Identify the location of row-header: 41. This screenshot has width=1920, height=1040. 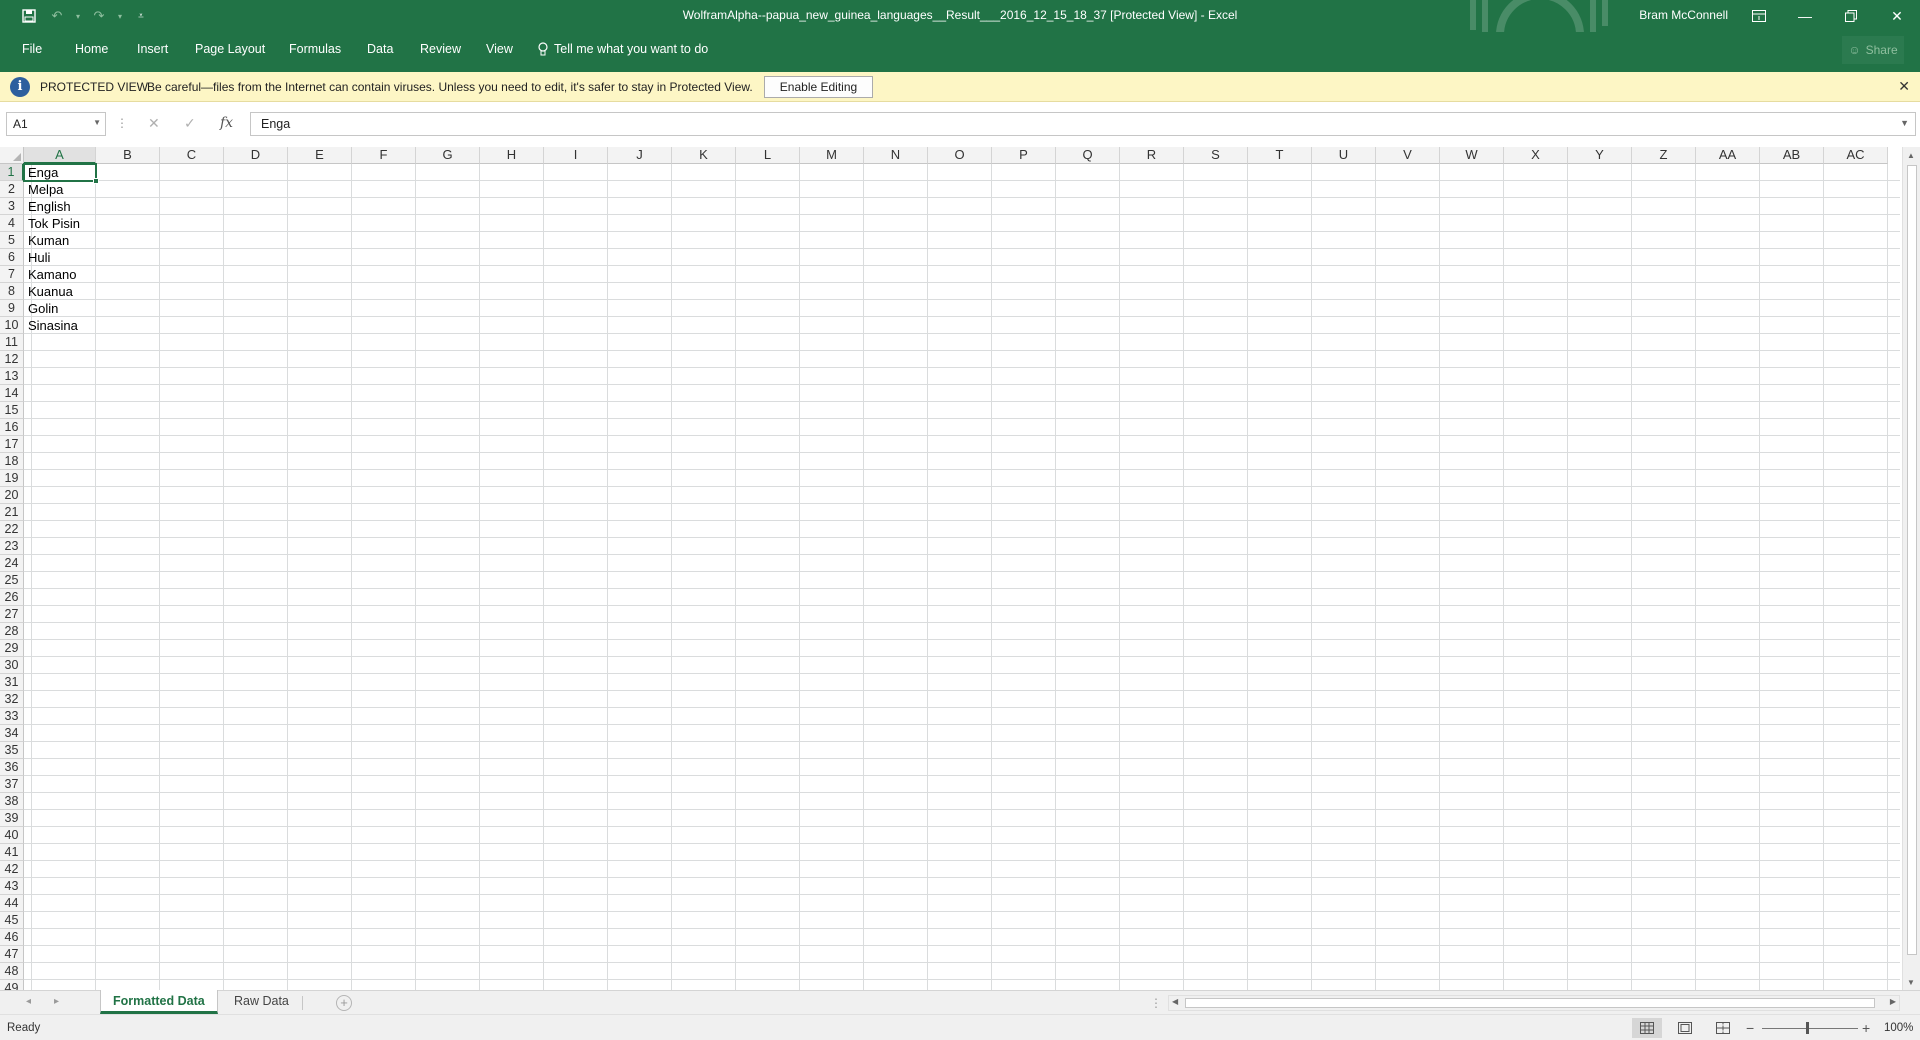
(12, 852).